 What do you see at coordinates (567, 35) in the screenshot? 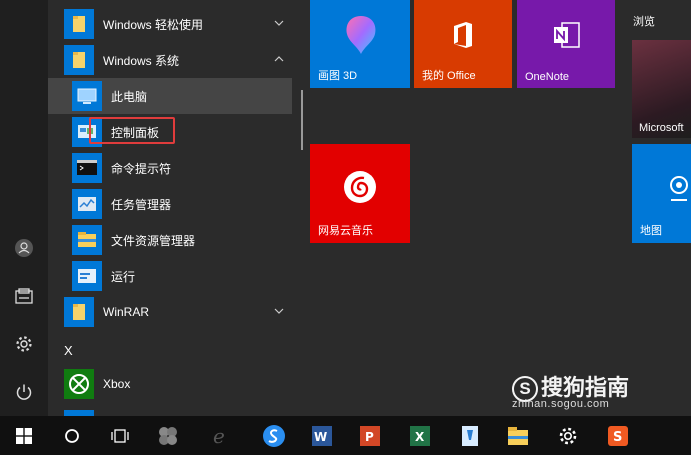
I see `onenote-icon` at bounding box center [567, 35].